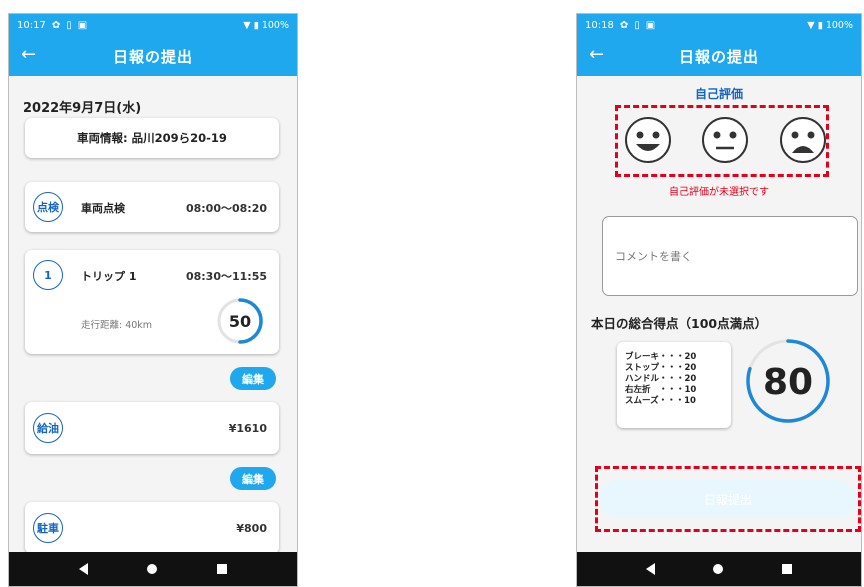 The height and width of the screenshot is (587, 864). What do you see at coordinates (152, 528) in the screenshot?
I see `parking-card: 駐車 ¥800` at bounding box center [152, 528].